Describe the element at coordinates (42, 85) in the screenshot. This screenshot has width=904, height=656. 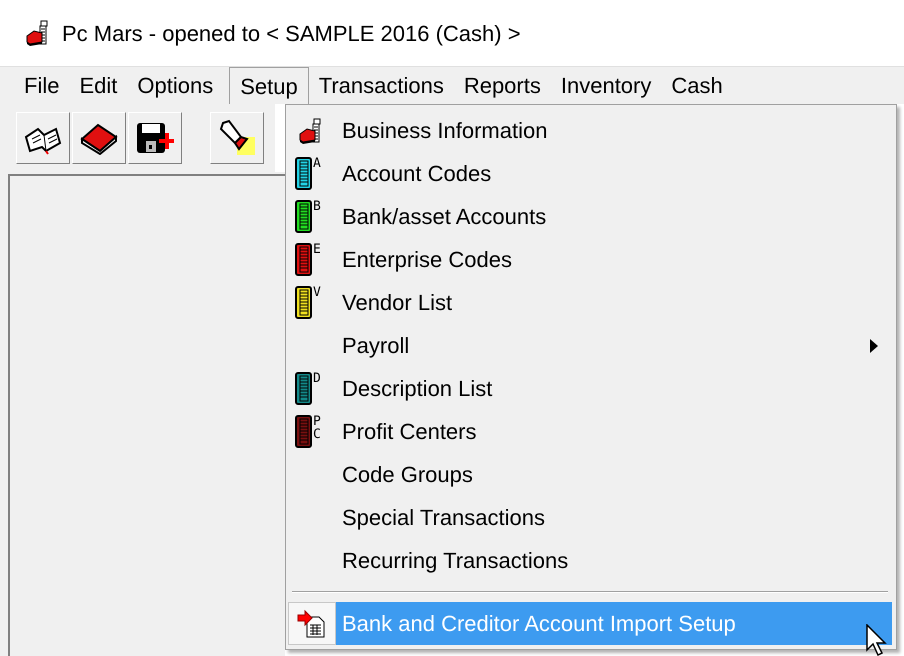
I see `menu-bar-item: File` at that location.